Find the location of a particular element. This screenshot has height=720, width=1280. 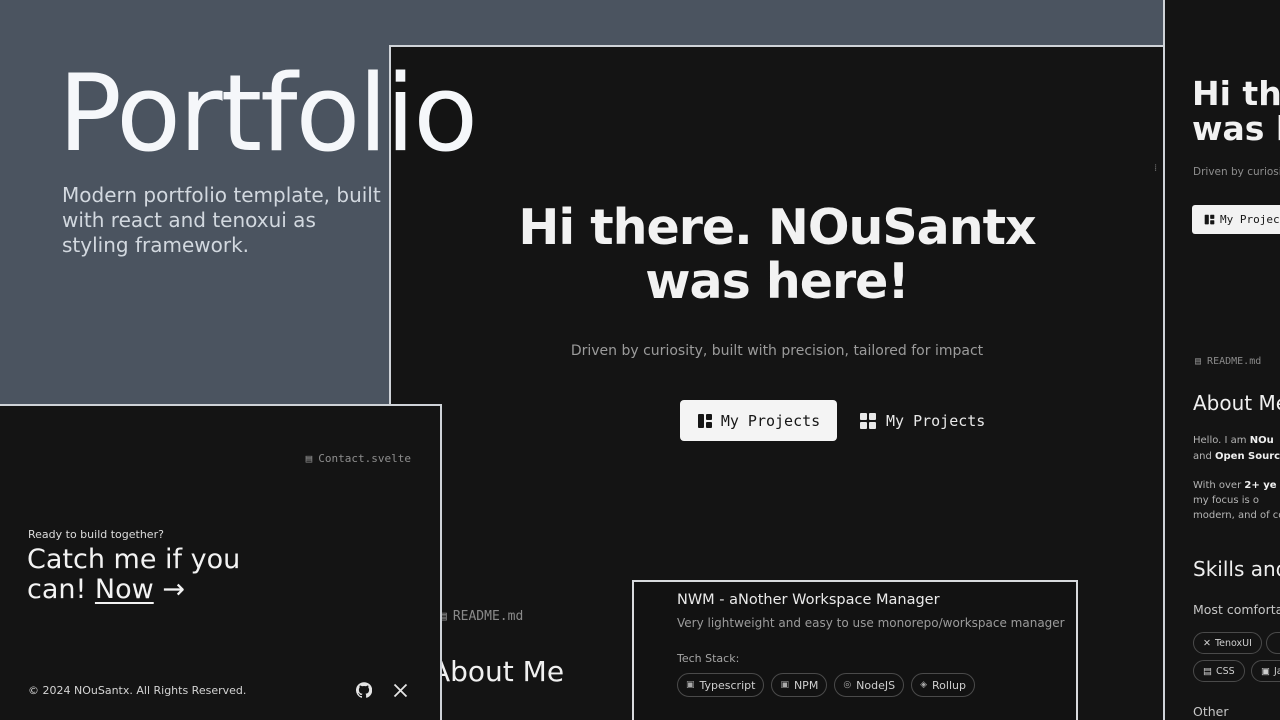

project-title: NWM - aNother Workspace Manager is located at coordinates (808, 600).